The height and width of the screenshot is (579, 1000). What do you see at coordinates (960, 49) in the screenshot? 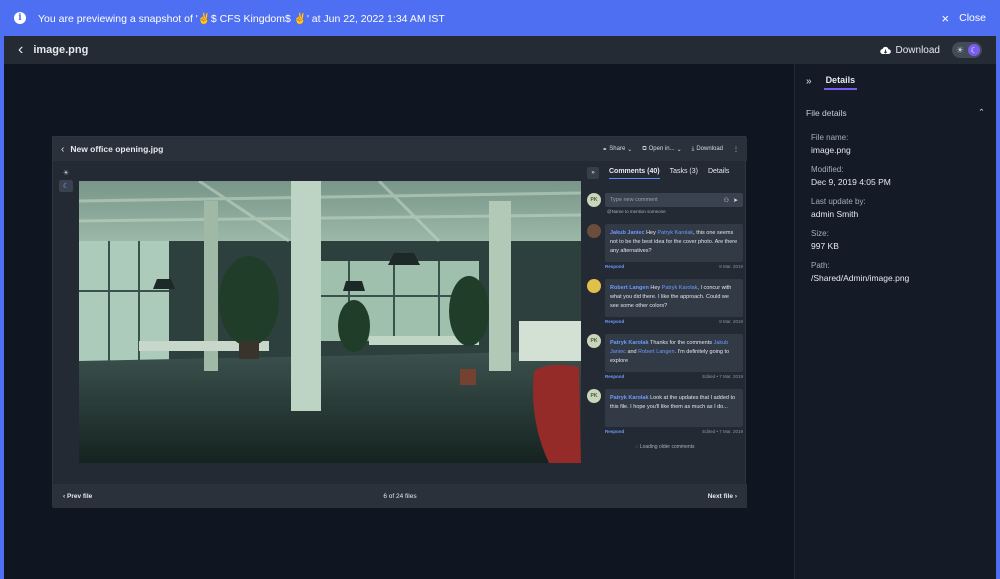
I see `sun-icon: ☀` at bounding box center [960, 49].